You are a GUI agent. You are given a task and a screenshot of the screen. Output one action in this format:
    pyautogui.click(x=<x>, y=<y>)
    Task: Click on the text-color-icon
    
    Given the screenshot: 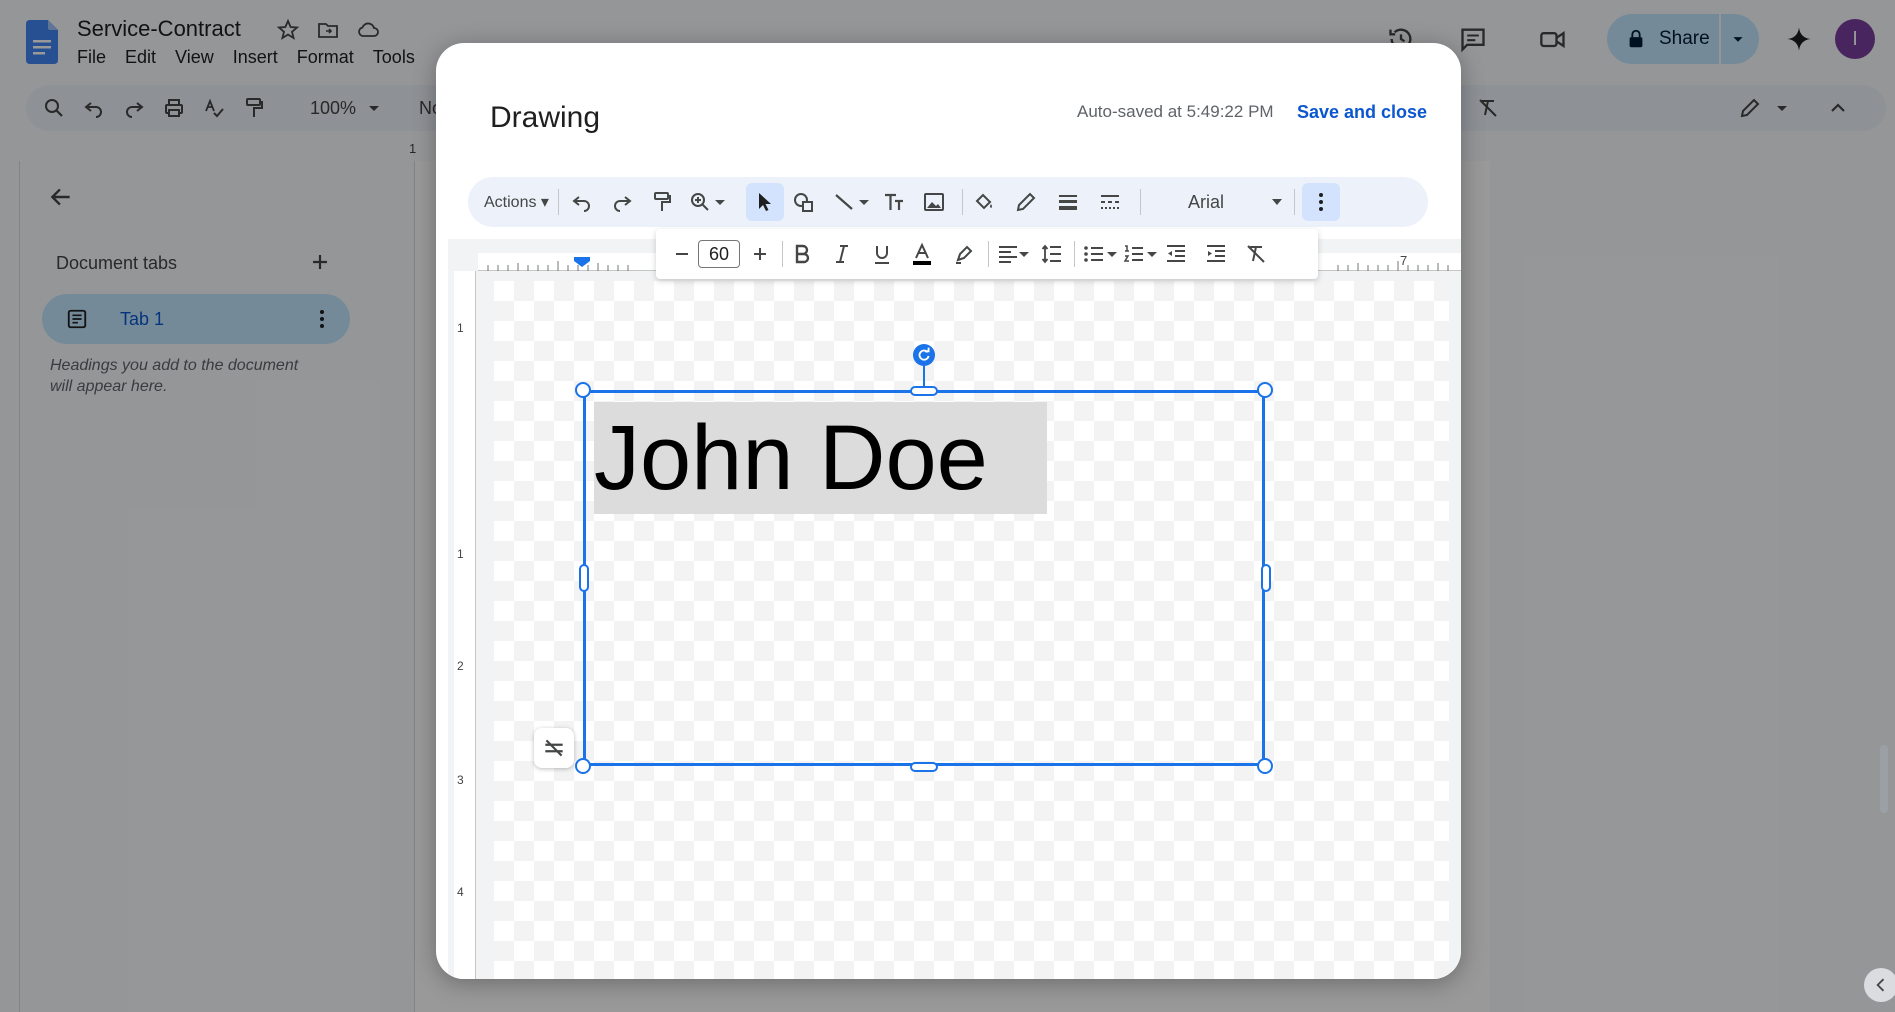 What is the action you would take?
    pyautogui.click(x=922, y=254)
    